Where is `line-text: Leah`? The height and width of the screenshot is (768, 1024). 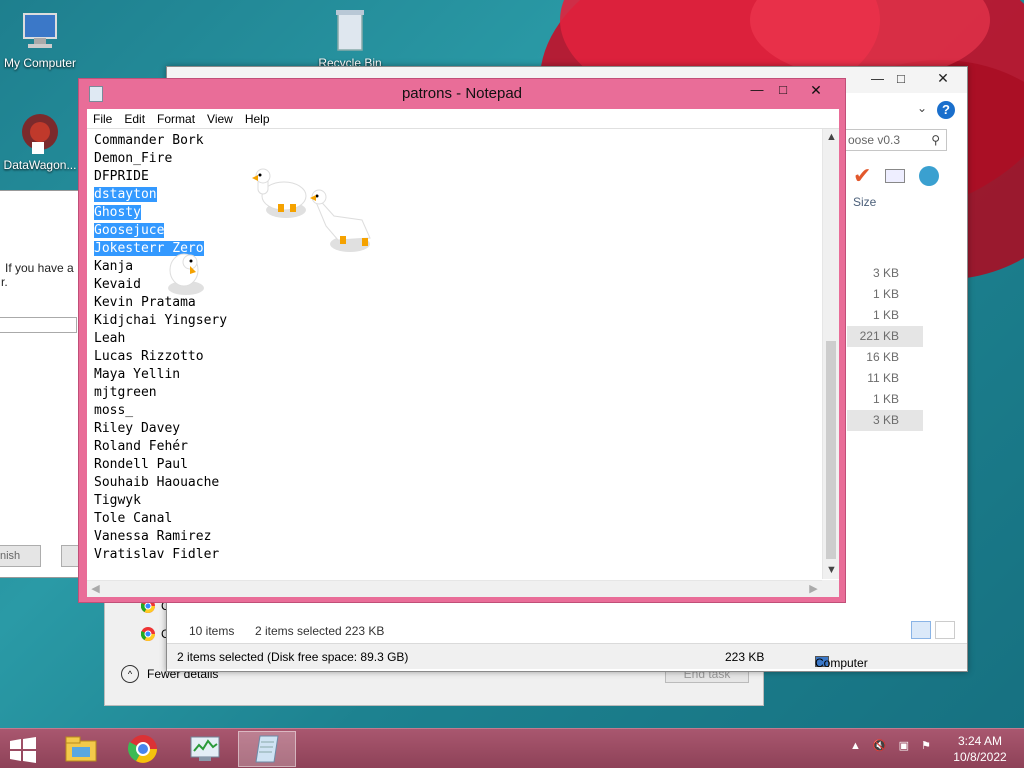
line-text: Leah is located at coordinates (110, 338).